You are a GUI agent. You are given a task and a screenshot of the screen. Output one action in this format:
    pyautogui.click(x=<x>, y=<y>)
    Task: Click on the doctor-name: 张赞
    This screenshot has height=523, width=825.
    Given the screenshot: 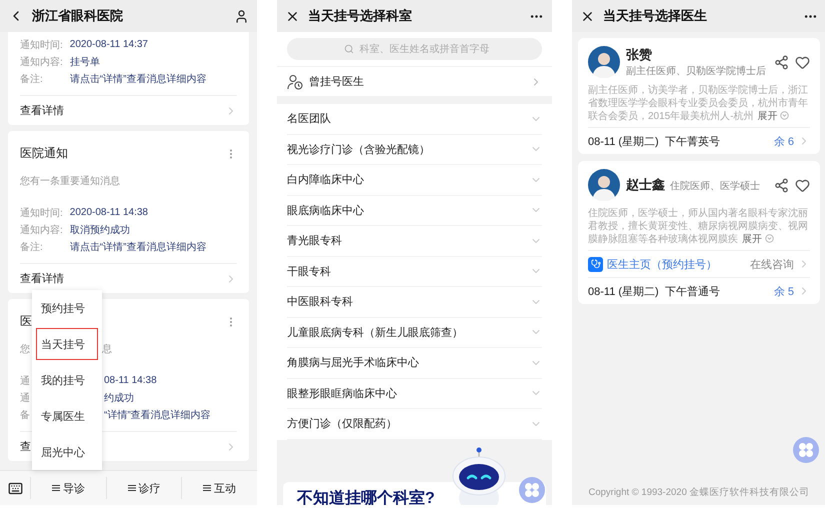 What is the action you would take?
    pyautogui.click(x=639, y=55)
    